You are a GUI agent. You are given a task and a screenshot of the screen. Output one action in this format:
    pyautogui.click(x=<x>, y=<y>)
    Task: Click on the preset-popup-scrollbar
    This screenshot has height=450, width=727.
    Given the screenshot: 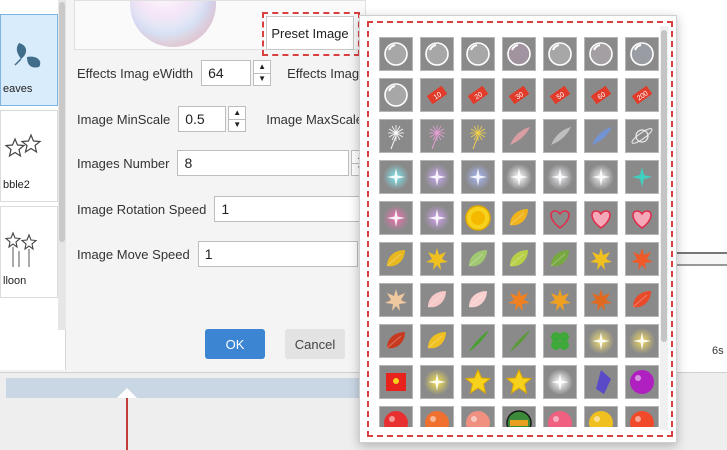 What is the action you would take?
    pyautogui.click(x=664, y=228)
    